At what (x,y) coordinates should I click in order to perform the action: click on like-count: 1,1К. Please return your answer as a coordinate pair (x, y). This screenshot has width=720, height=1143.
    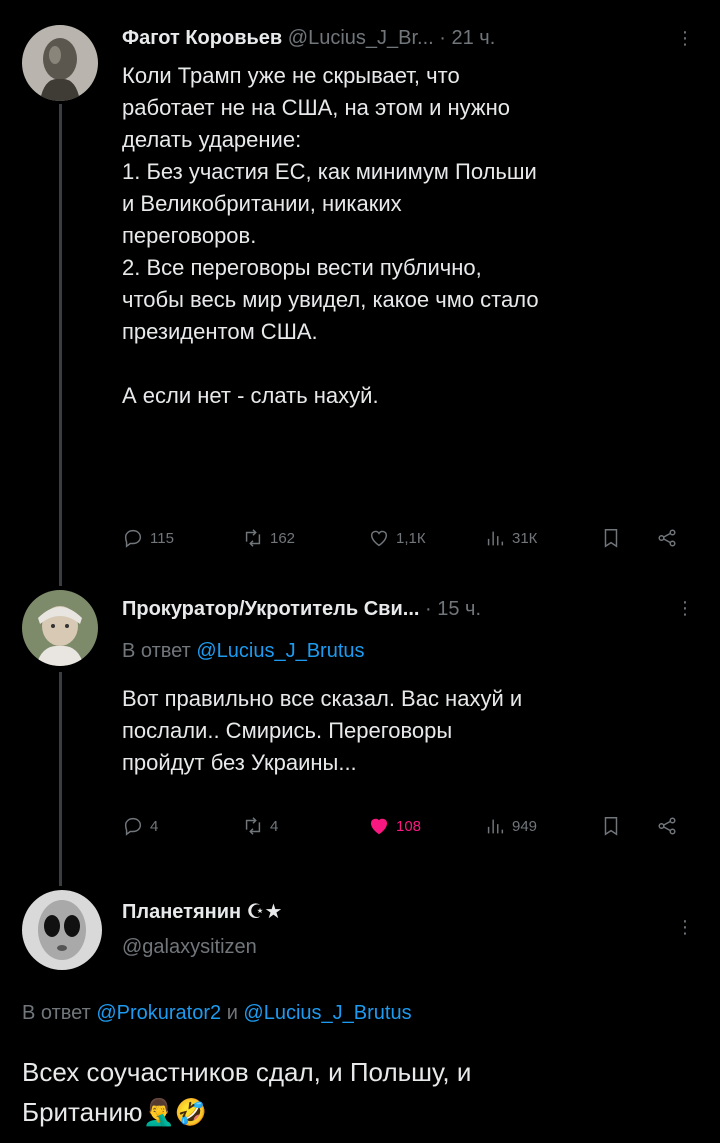
    Looking at the image, I should click on (411, 538).